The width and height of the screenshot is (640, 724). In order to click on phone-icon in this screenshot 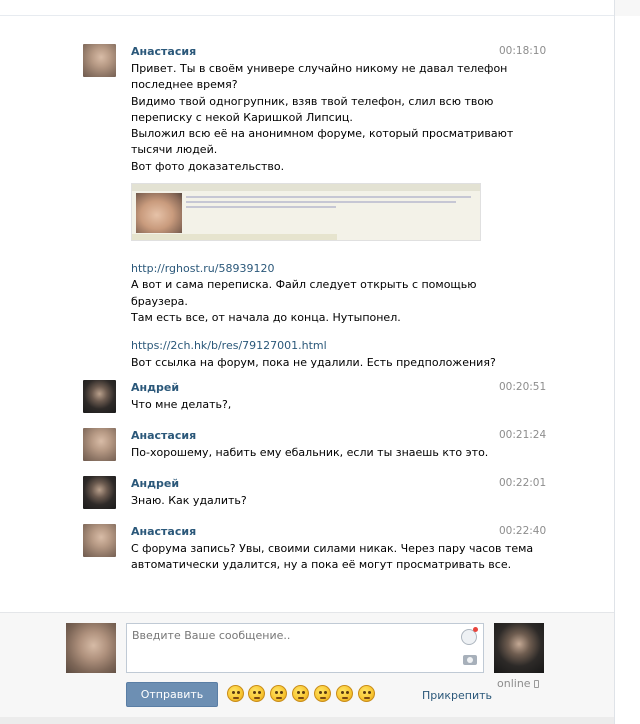, I will do `click(536, 684)`.